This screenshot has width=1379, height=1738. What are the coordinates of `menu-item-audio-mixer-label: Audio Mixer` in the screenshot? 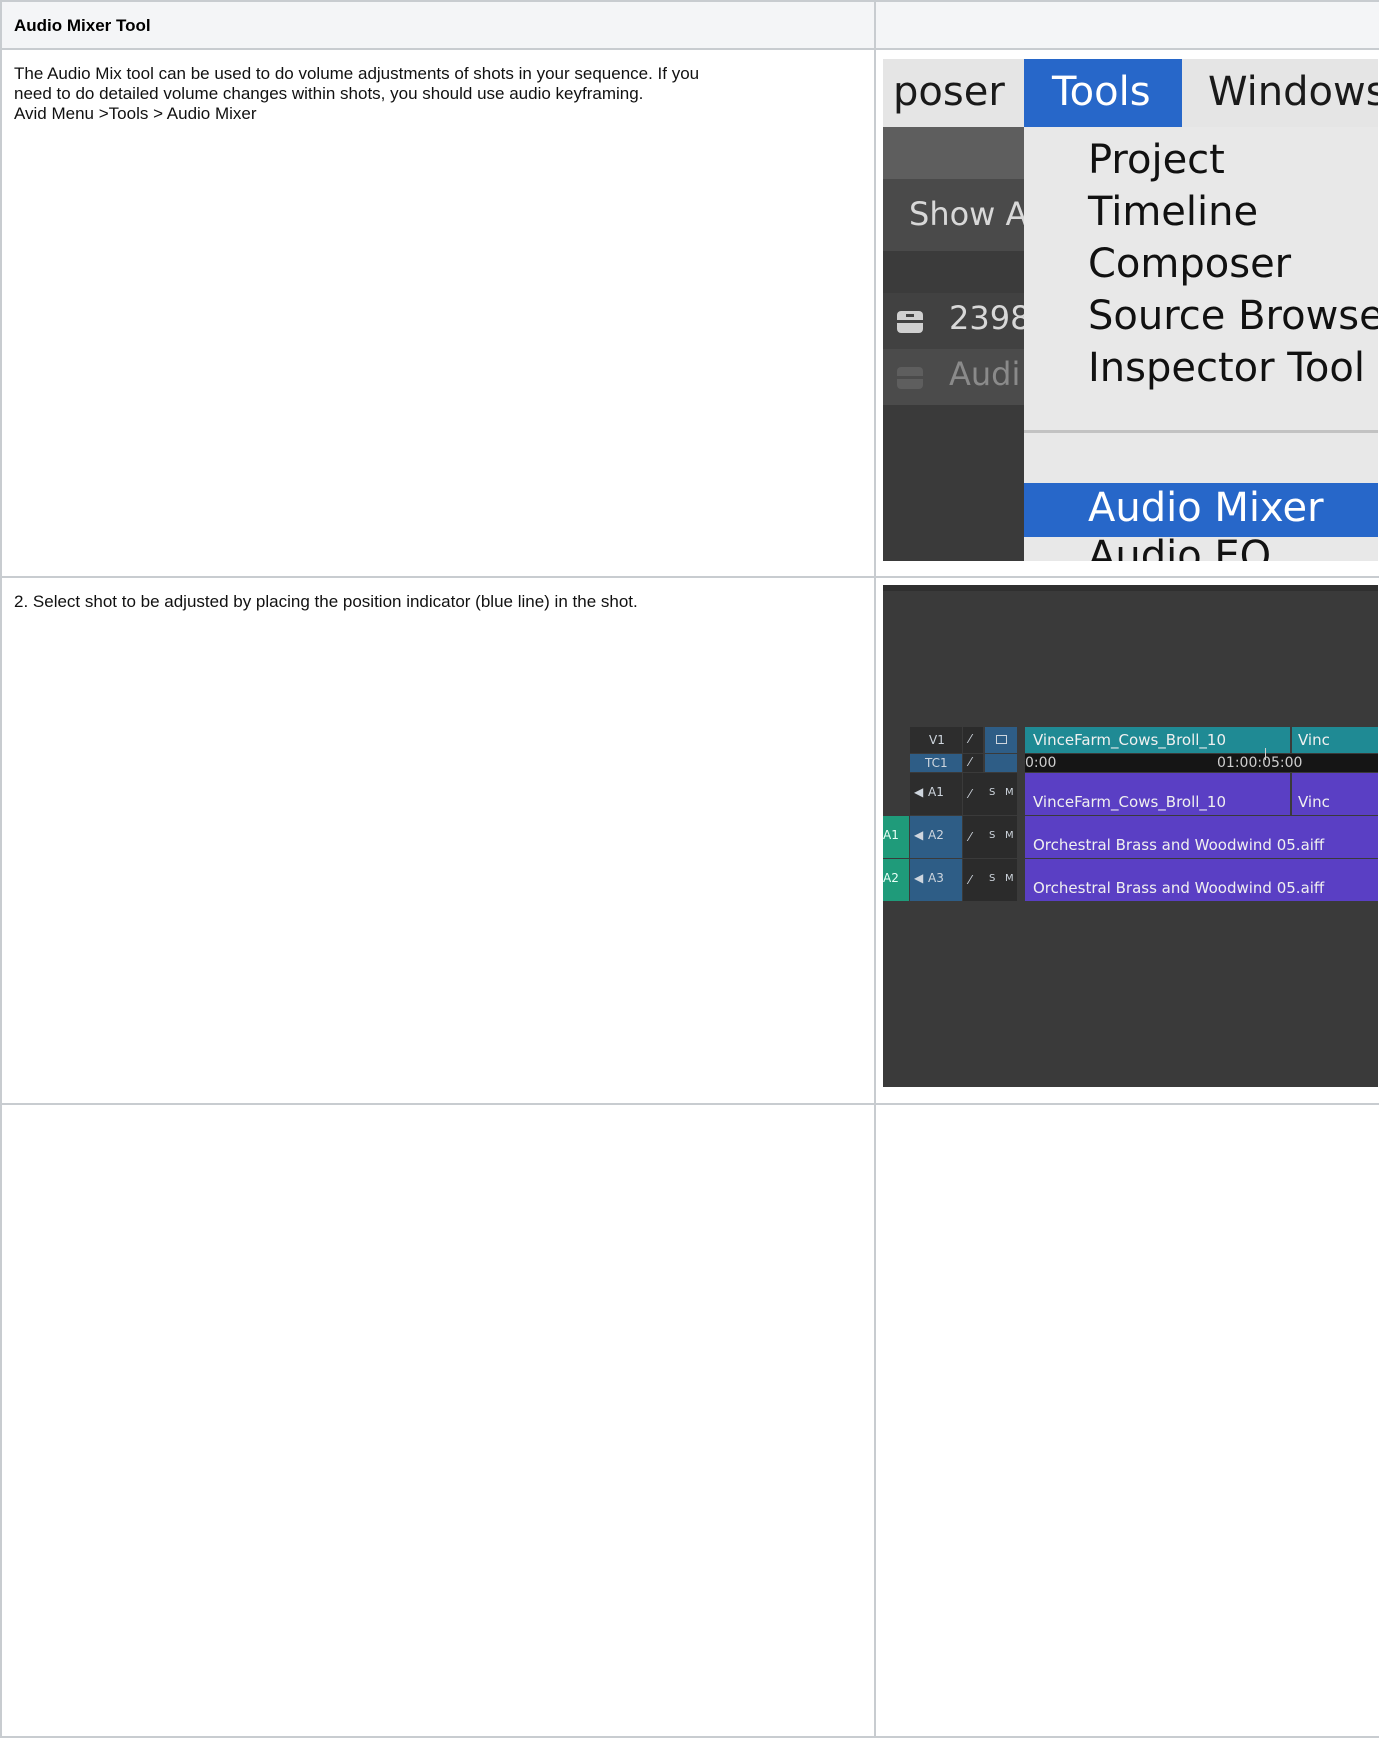 It's located at (1206, 508).